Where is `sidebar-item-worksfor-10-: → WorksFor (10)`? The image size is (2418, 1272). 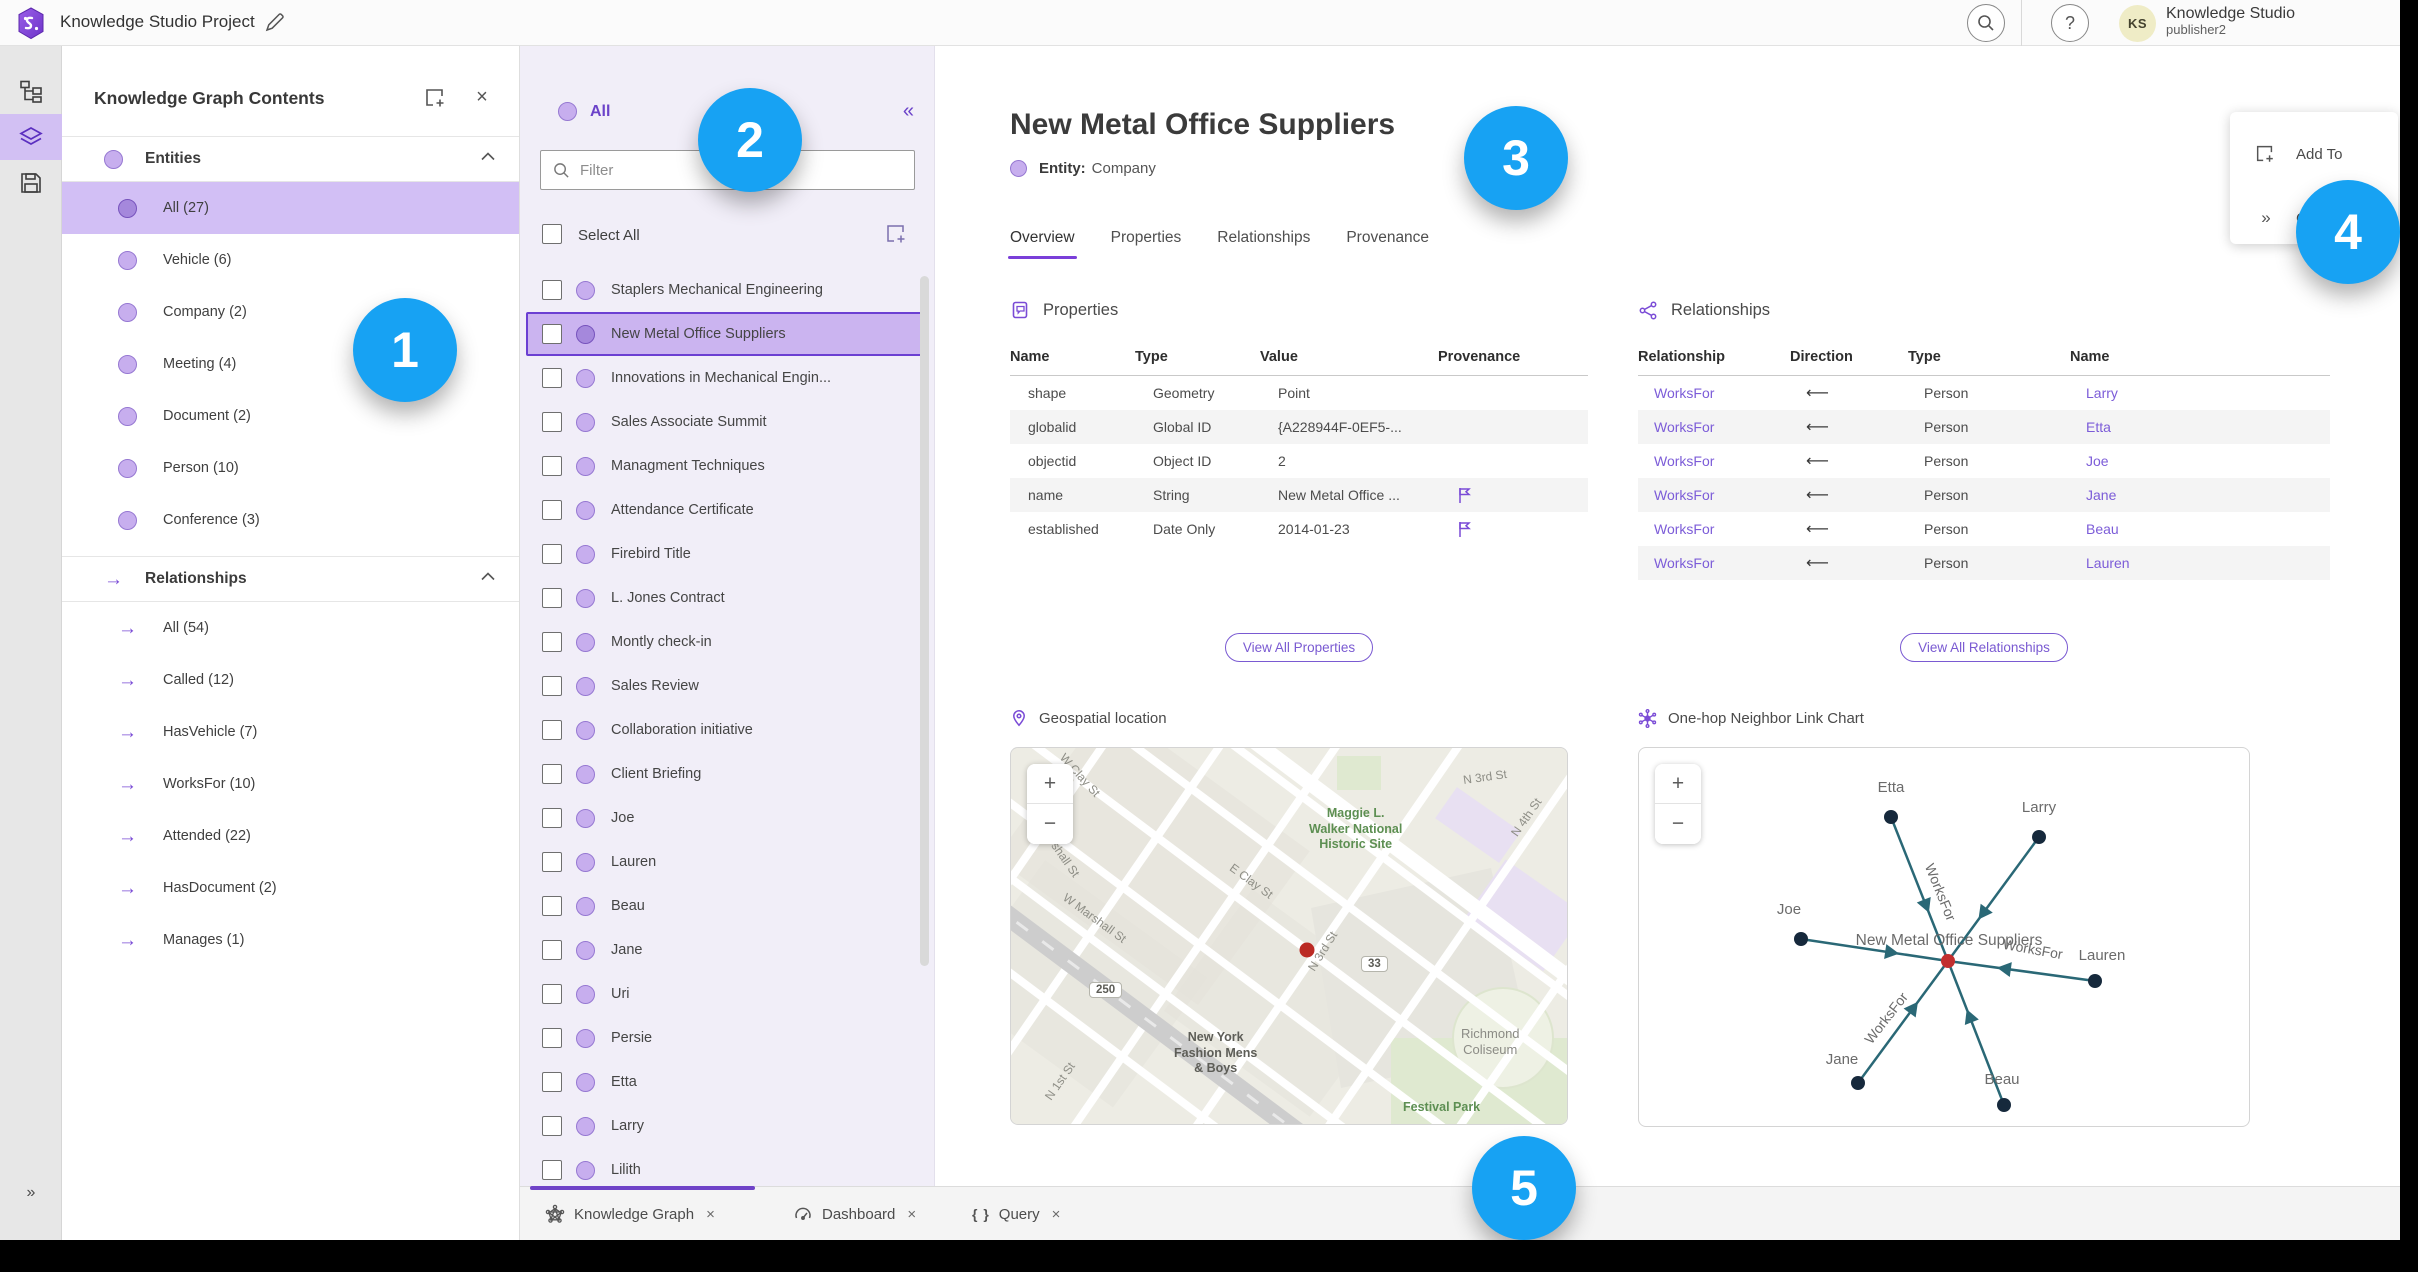
sidebar-item-worksfor-10-: → WorksFor (10) is located at coordinates (290, 784).